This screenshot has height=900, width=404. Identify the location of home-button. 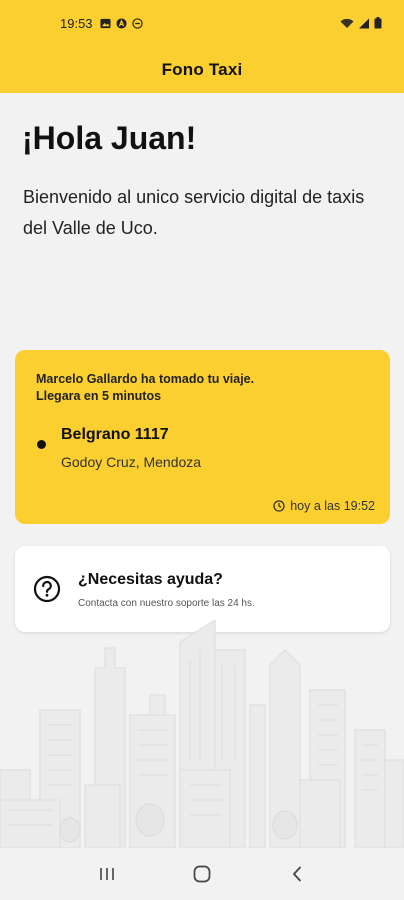
(202, 874).